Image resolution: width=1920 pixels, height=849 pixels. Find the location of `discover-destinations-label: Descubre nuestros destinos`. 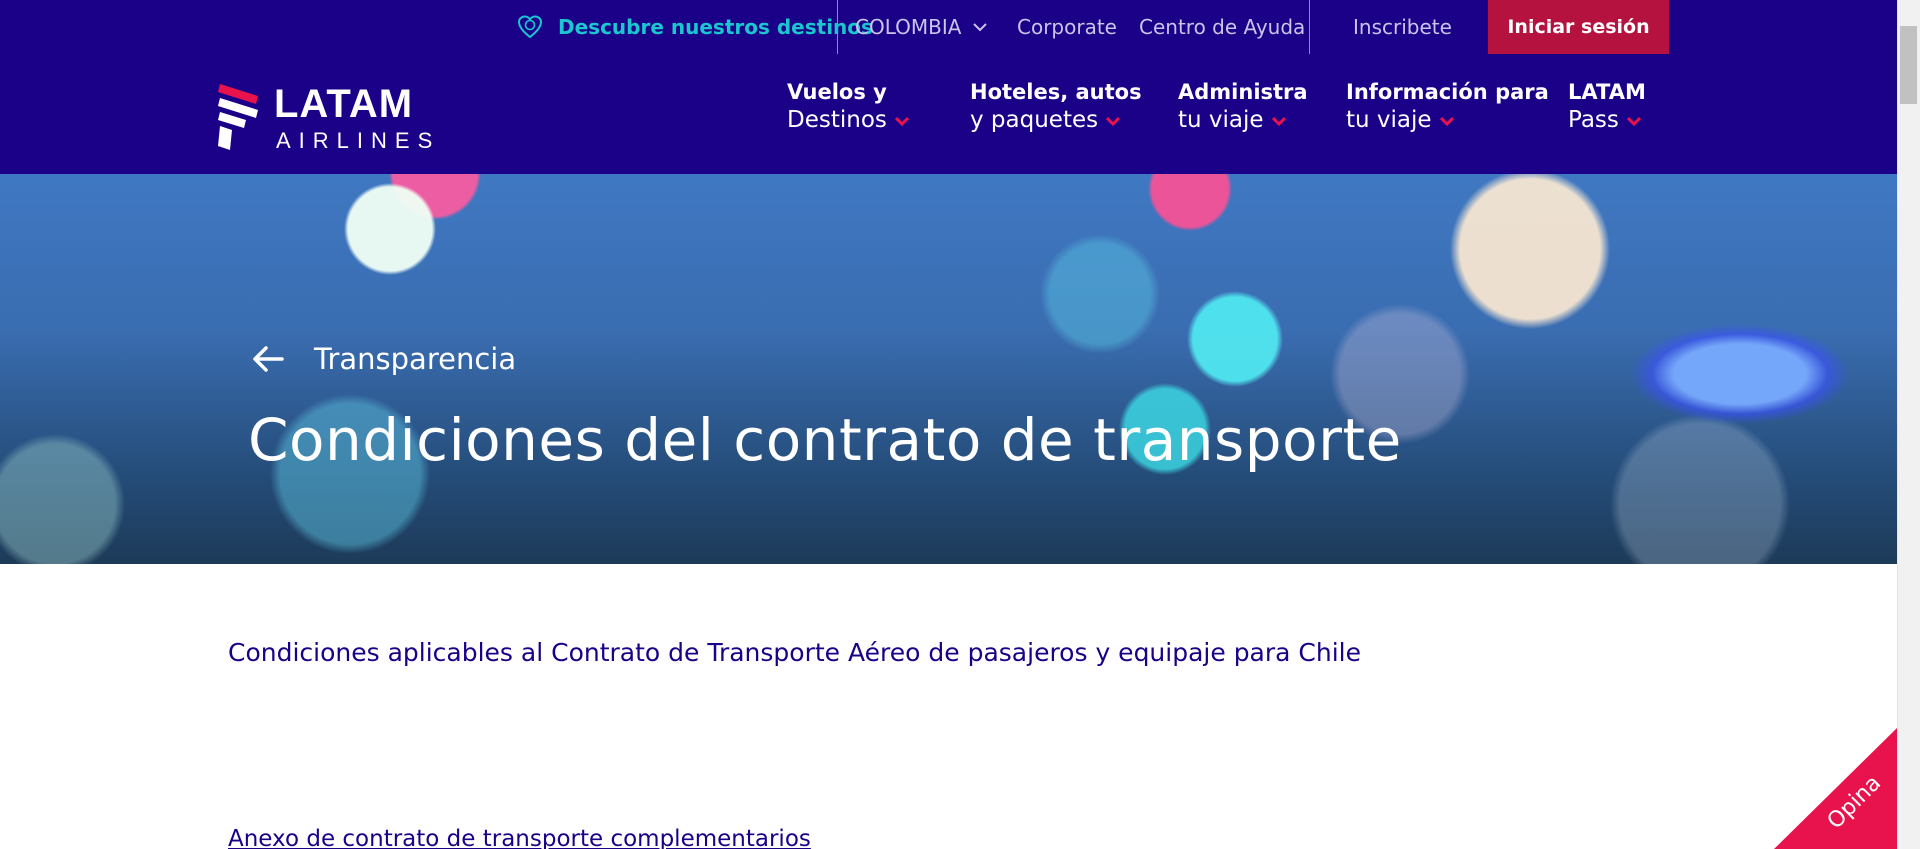

discover-destinations-label: Descubre nuestros destinos is located at coordinates (715, 27).